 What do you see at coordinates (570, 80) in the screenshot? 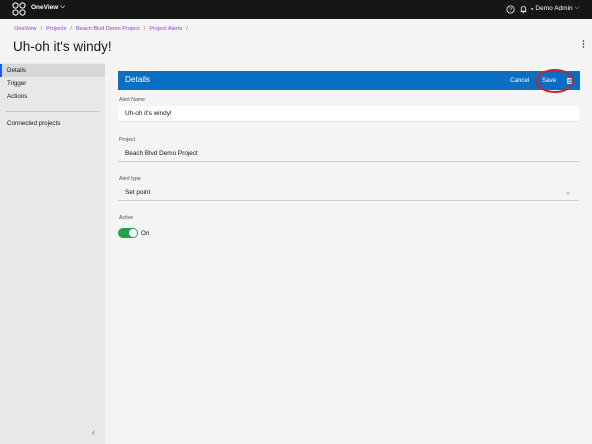
I see `save-icon` at bounding box center [570, 80].